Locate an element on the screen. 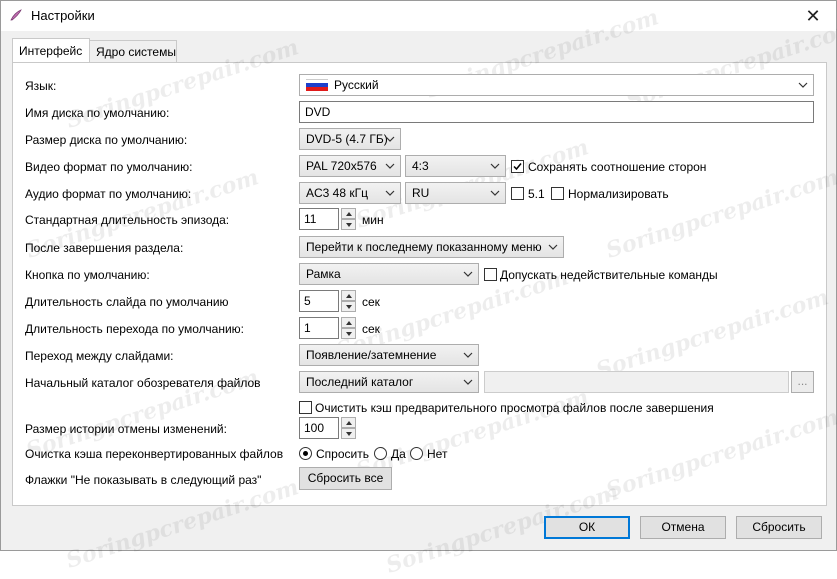 The height and width of the screenshot is (579, 837). video-format-value: PAL 720x576 is located at coordinates (341, 166).